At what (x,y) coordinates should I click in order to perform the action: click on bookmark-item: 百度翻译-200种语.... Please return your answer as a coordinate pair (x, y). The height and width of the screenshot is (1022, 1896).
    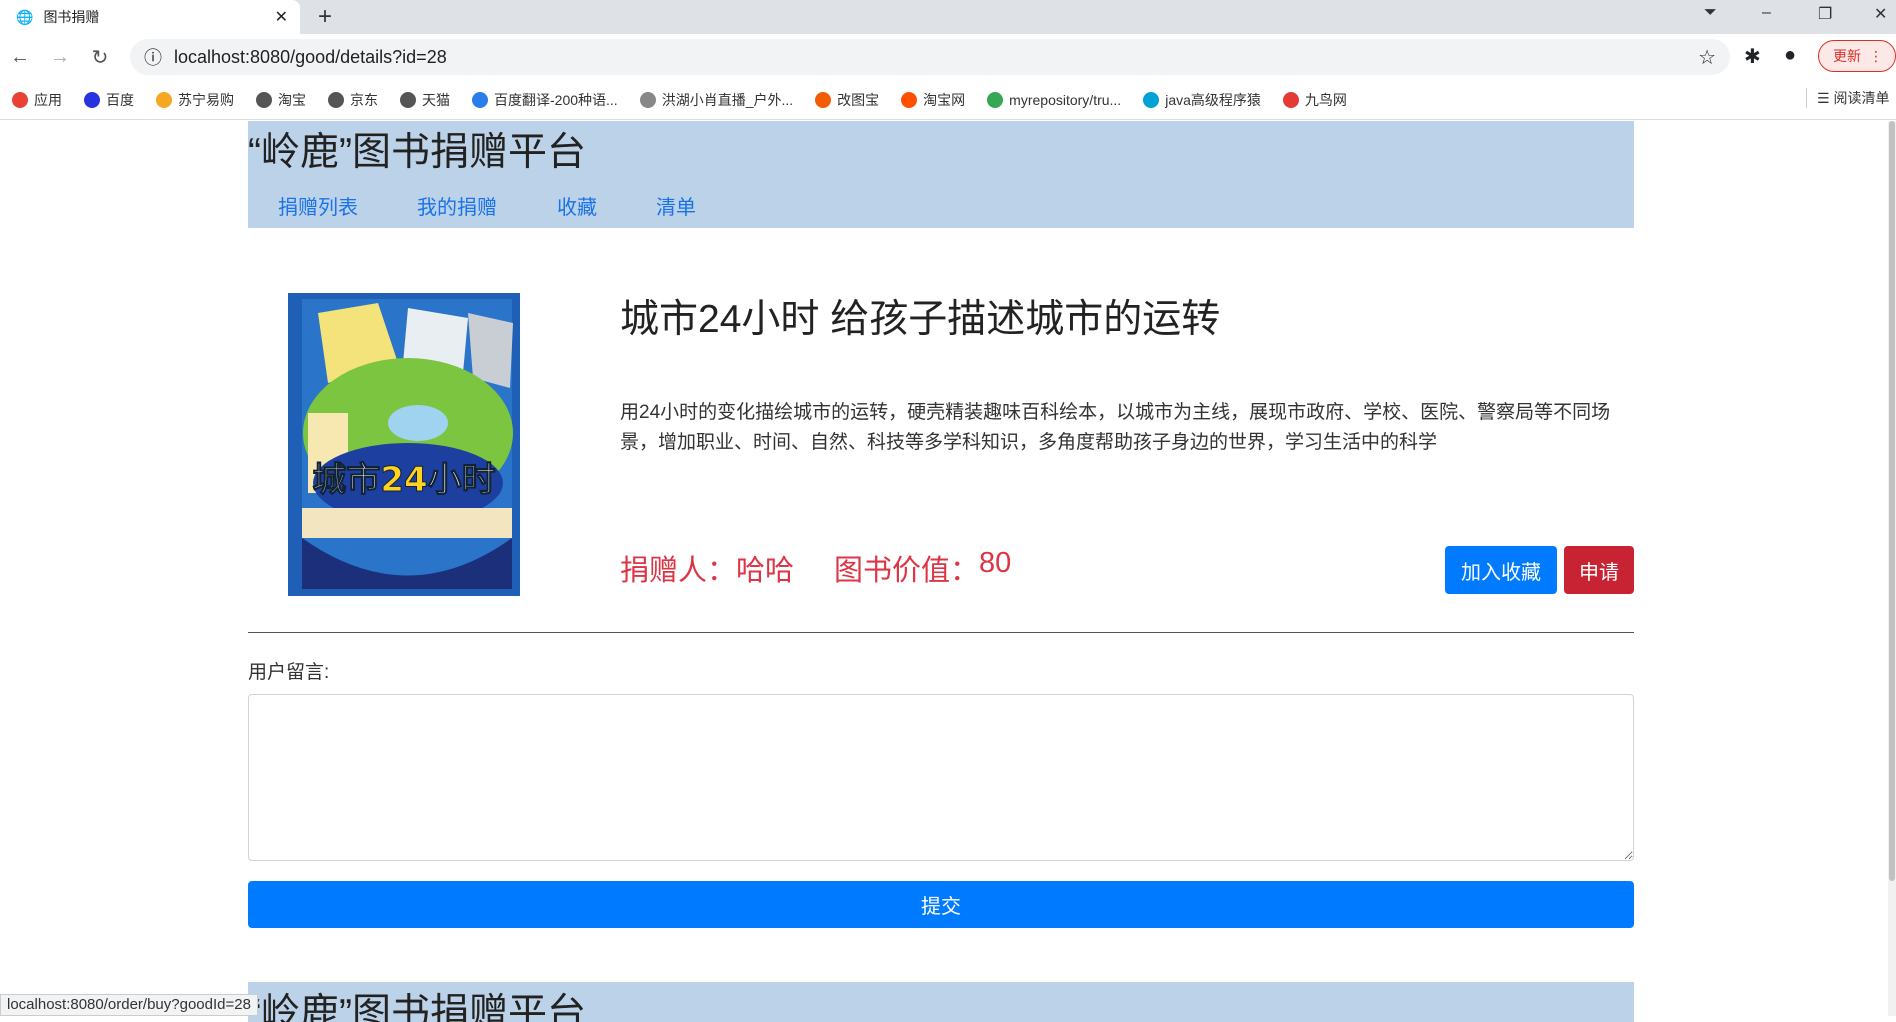
    Looking at the image, I should click on (545, 100).